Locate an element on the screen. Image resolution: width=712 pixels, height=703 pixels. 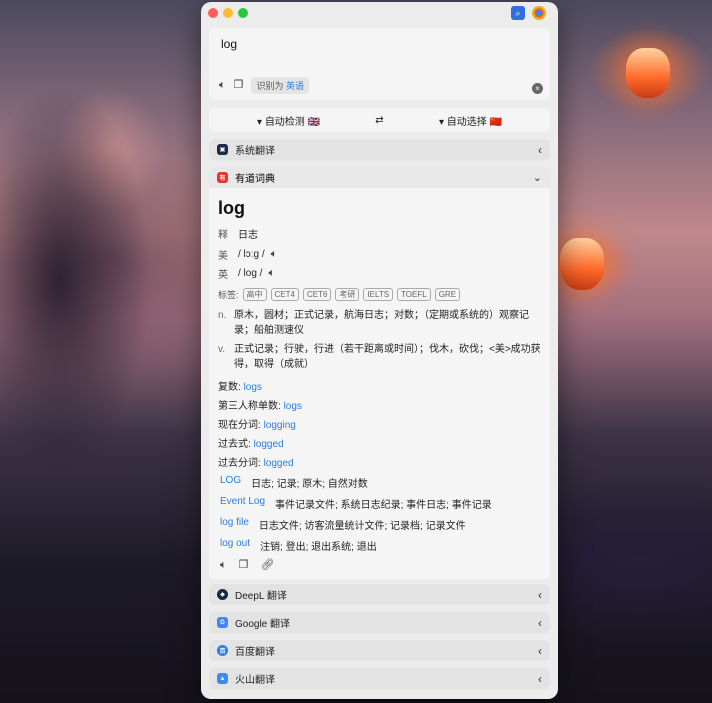
meaning-value: 日志 is located at coordinates (248, 235).